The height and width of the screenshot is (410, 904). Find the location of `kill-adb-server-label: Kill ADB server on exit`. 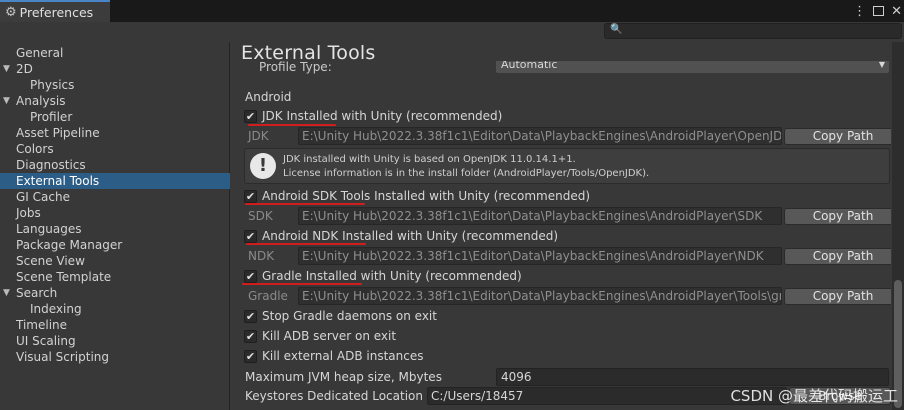

kill-adb-server-label: Kill ADB server on exit is located at coordinates (329, 336).